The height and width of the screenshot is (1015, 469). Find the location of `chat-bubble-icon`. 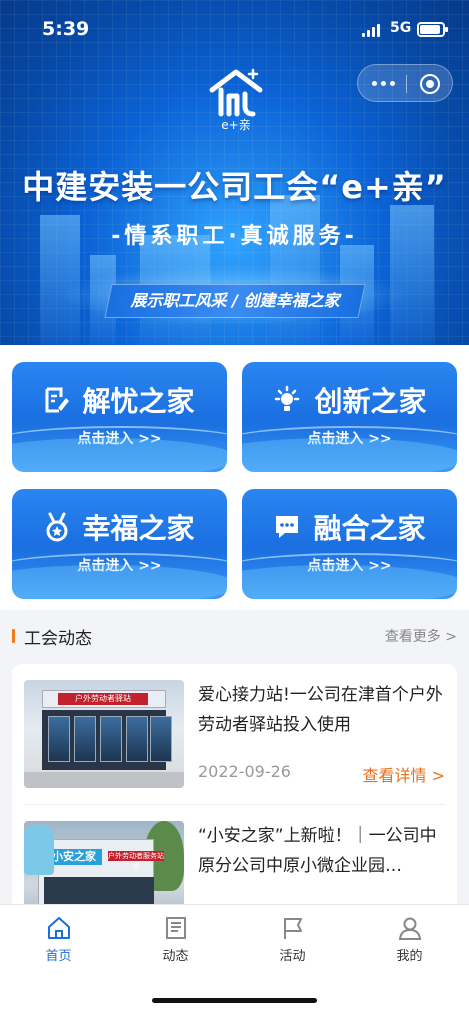

chat-bubble-icon is located at coordinates (287, 527).